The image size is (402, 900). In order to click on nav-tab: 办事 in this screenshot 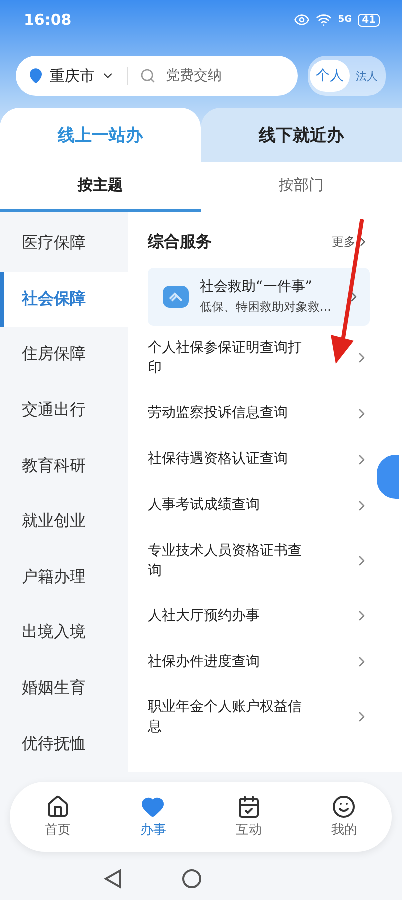, I will do `click(153, 817)`.